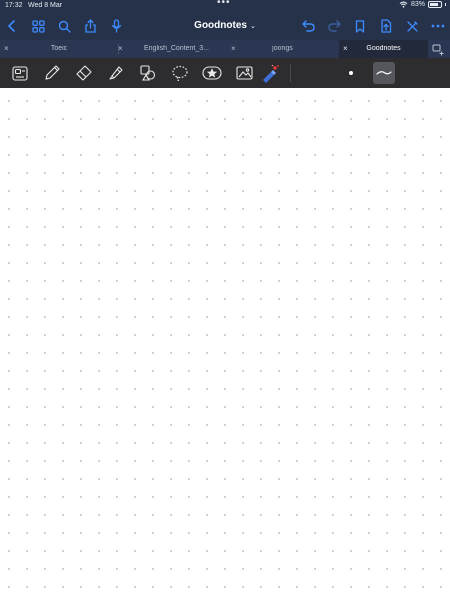 The width and height of the screenshot is (450, 600). I want to click on battery-percent: 83%, so click(417, 4).